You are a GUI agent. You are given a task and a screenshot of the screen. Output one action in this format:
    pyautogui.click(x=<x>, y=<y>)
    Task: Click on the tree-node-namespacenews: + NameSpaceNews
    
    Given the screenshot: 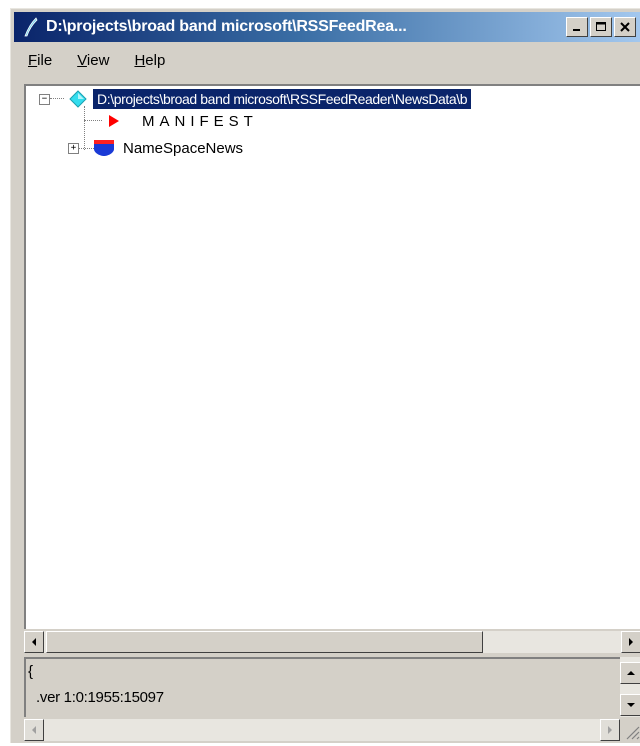 What is the action you would take?
    pyautogui.click(x=155, y=148)
    